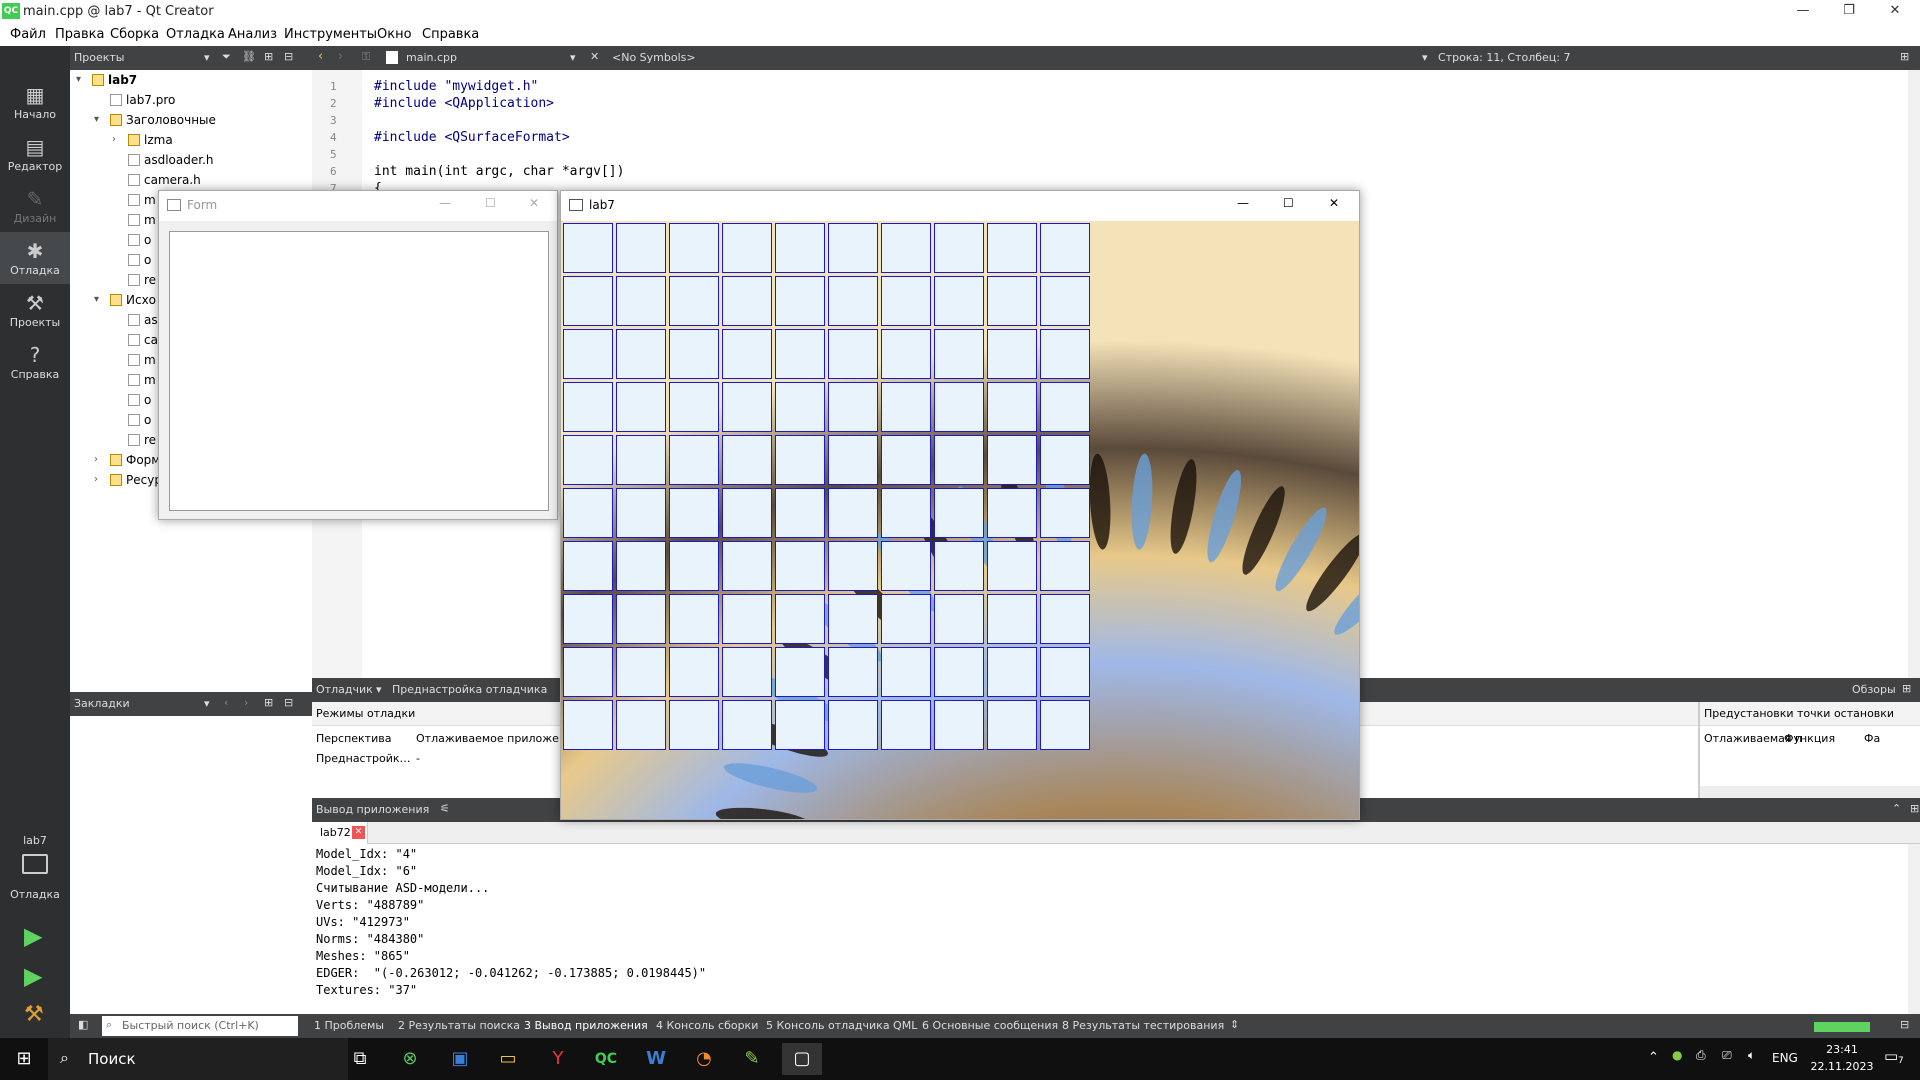 The width and height of the screenshot is (1920, 1080). Describe the element at coordinates (191, 140) in the screenshot. I see `tree-item: › lzma` at that location.